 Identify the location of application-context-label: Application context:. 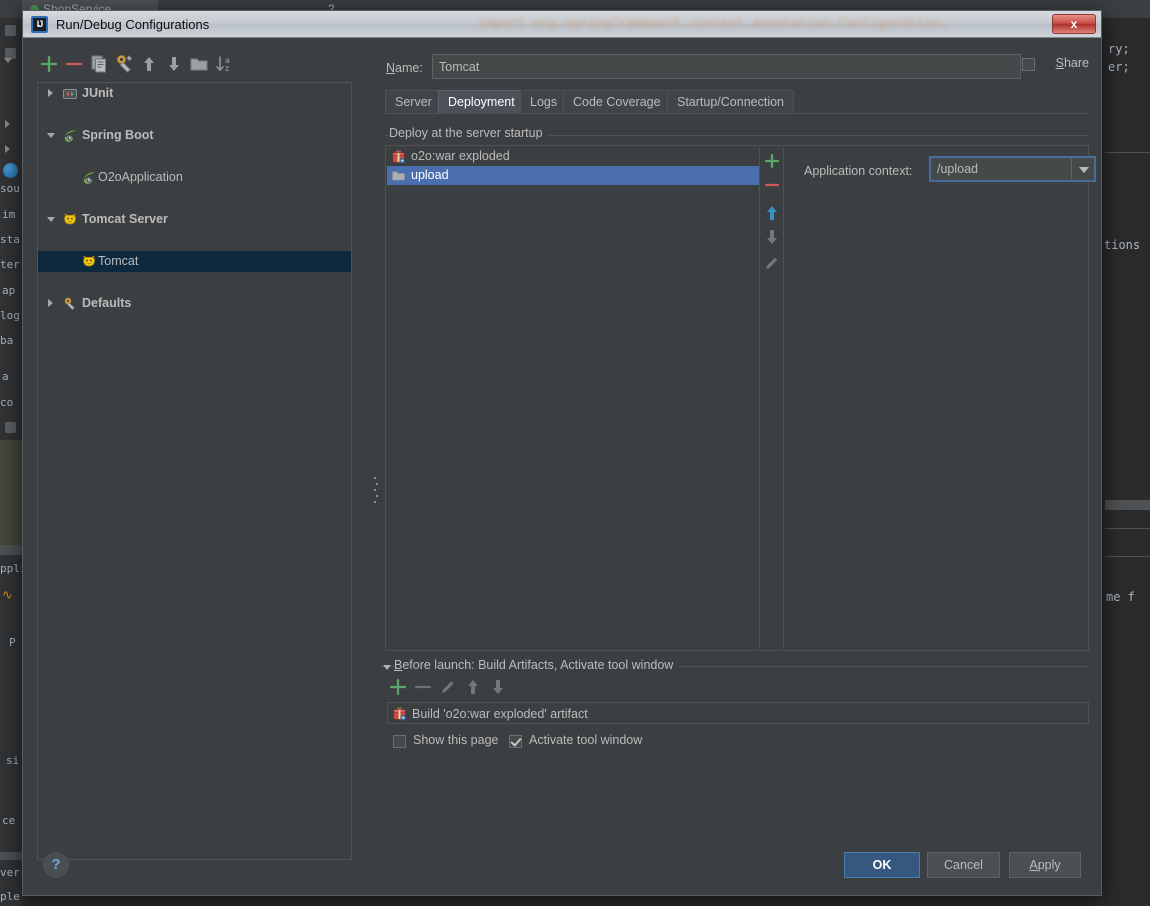
(858, 171).